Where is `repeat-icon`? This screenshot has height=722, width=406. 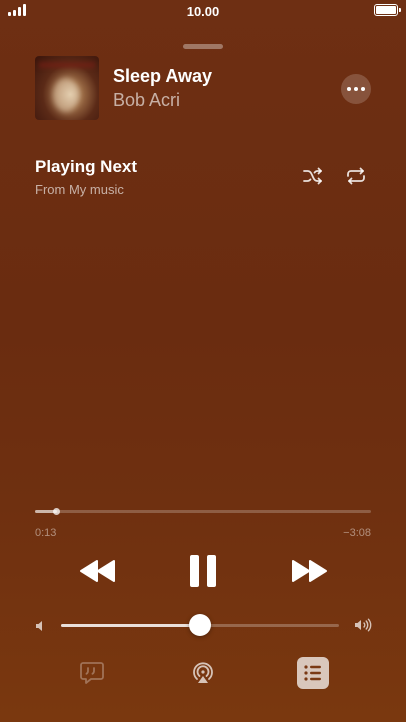
repeat-icon is located at coordinates (356, 176).